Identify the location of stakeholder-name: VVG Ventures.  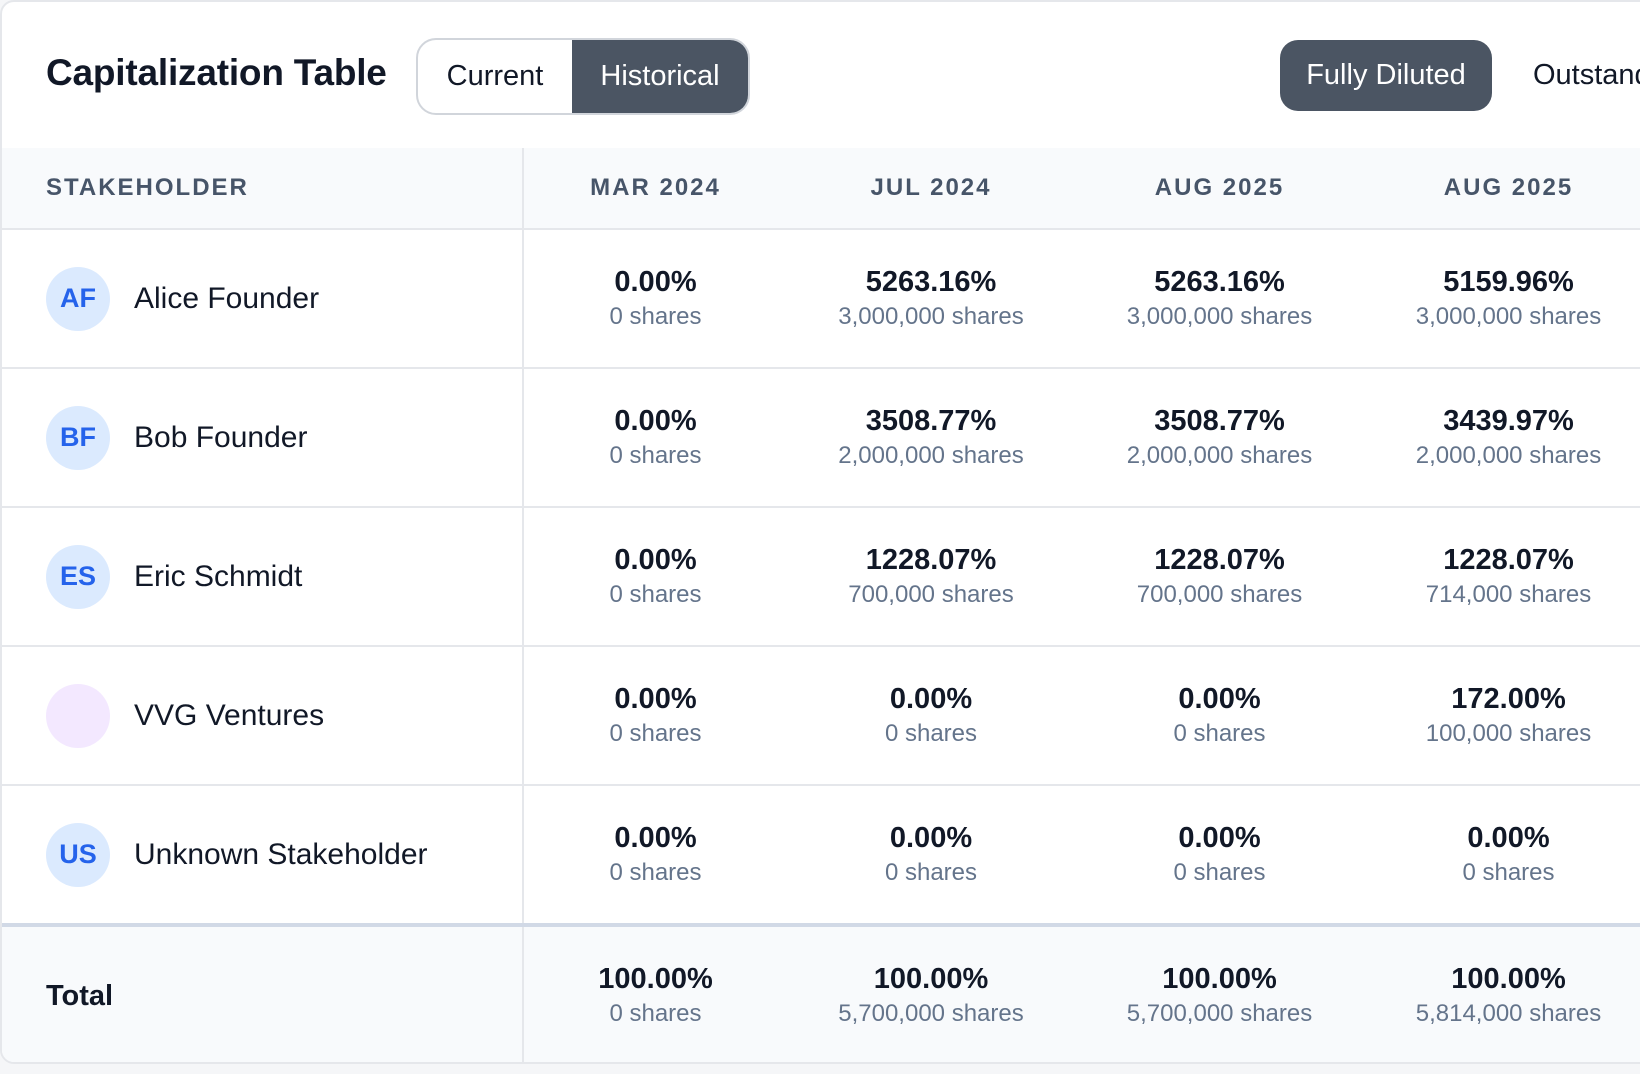
(229, 715).